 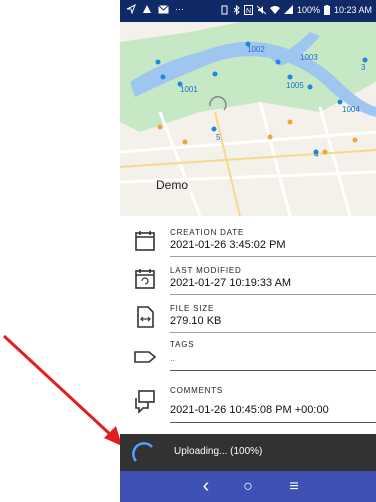 What do you see at coordinates (197, 390) in the screenshot?
I see `comments-label: COMMENTS` at bounding box center [197, 390].